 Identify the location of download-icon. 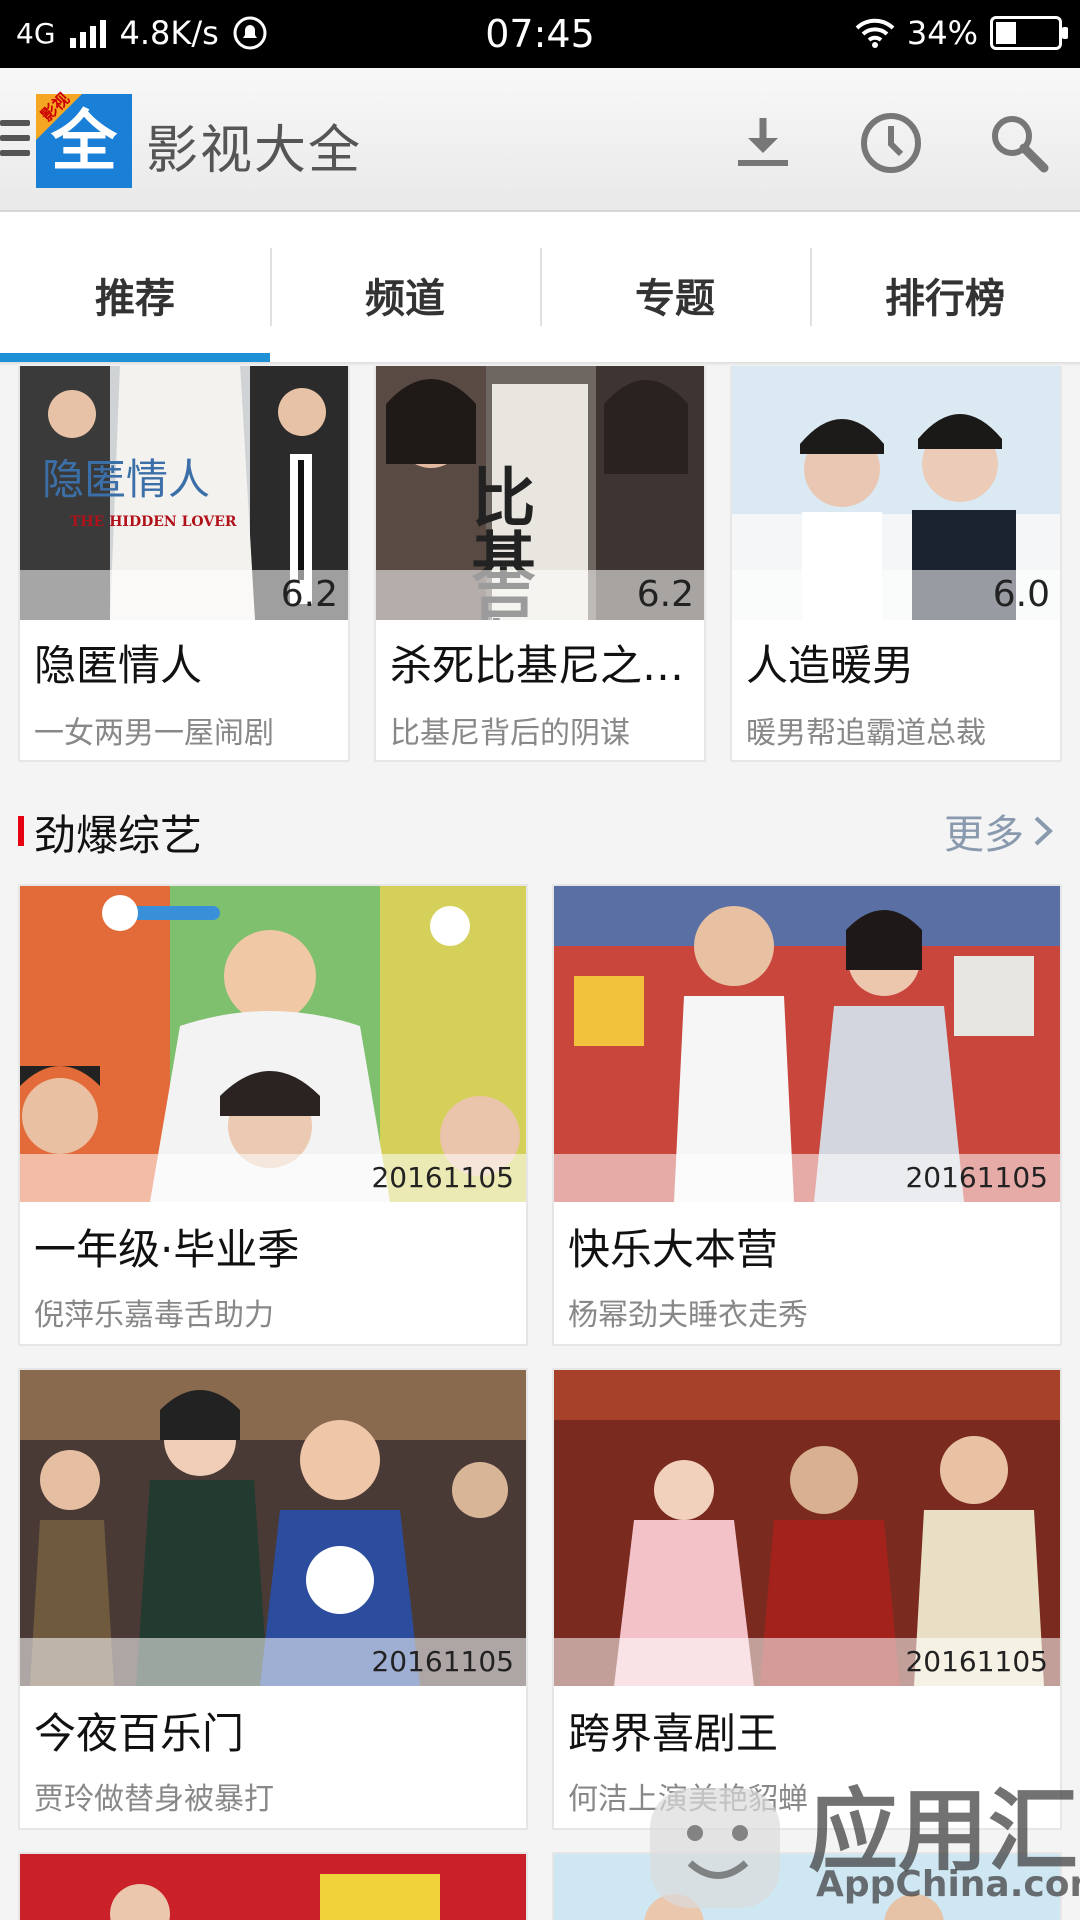
(763, 143).